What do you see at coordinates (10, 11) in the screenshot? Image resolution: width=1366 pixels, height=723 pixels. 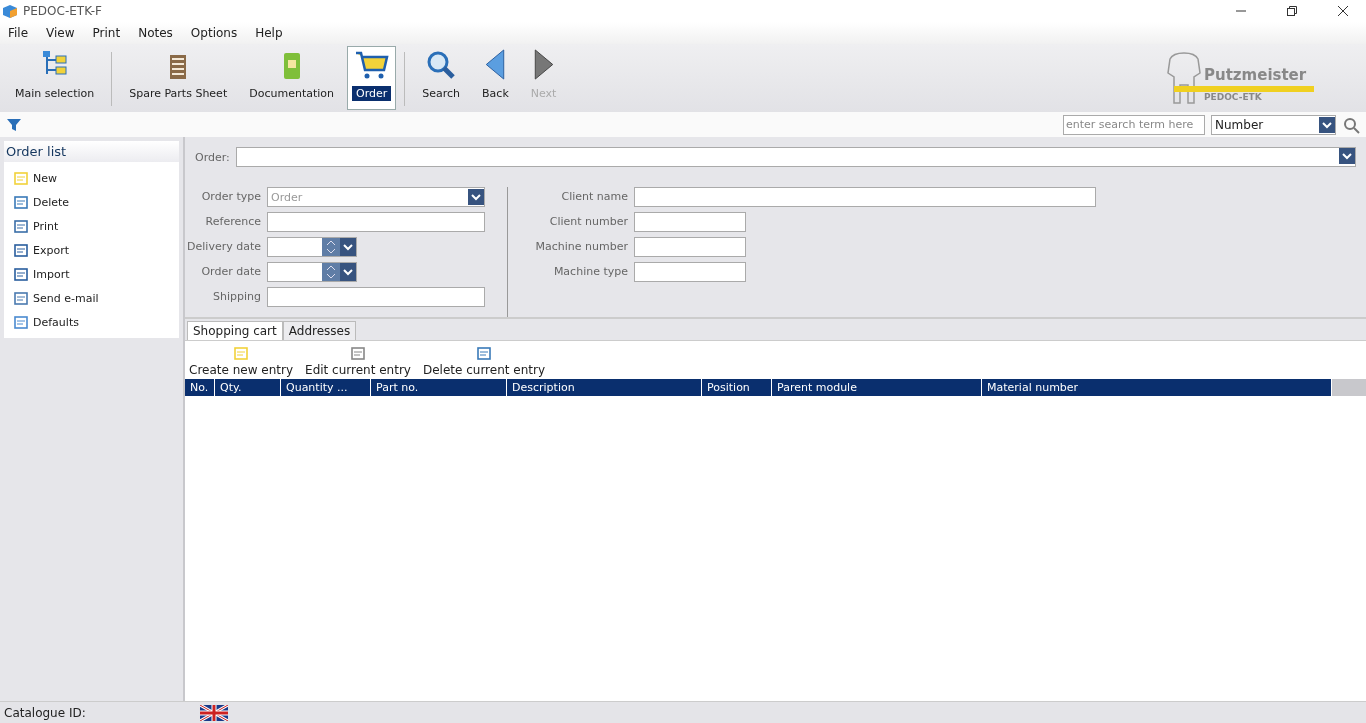 I see `app-logo-icon` at bounding box center [10, 11].